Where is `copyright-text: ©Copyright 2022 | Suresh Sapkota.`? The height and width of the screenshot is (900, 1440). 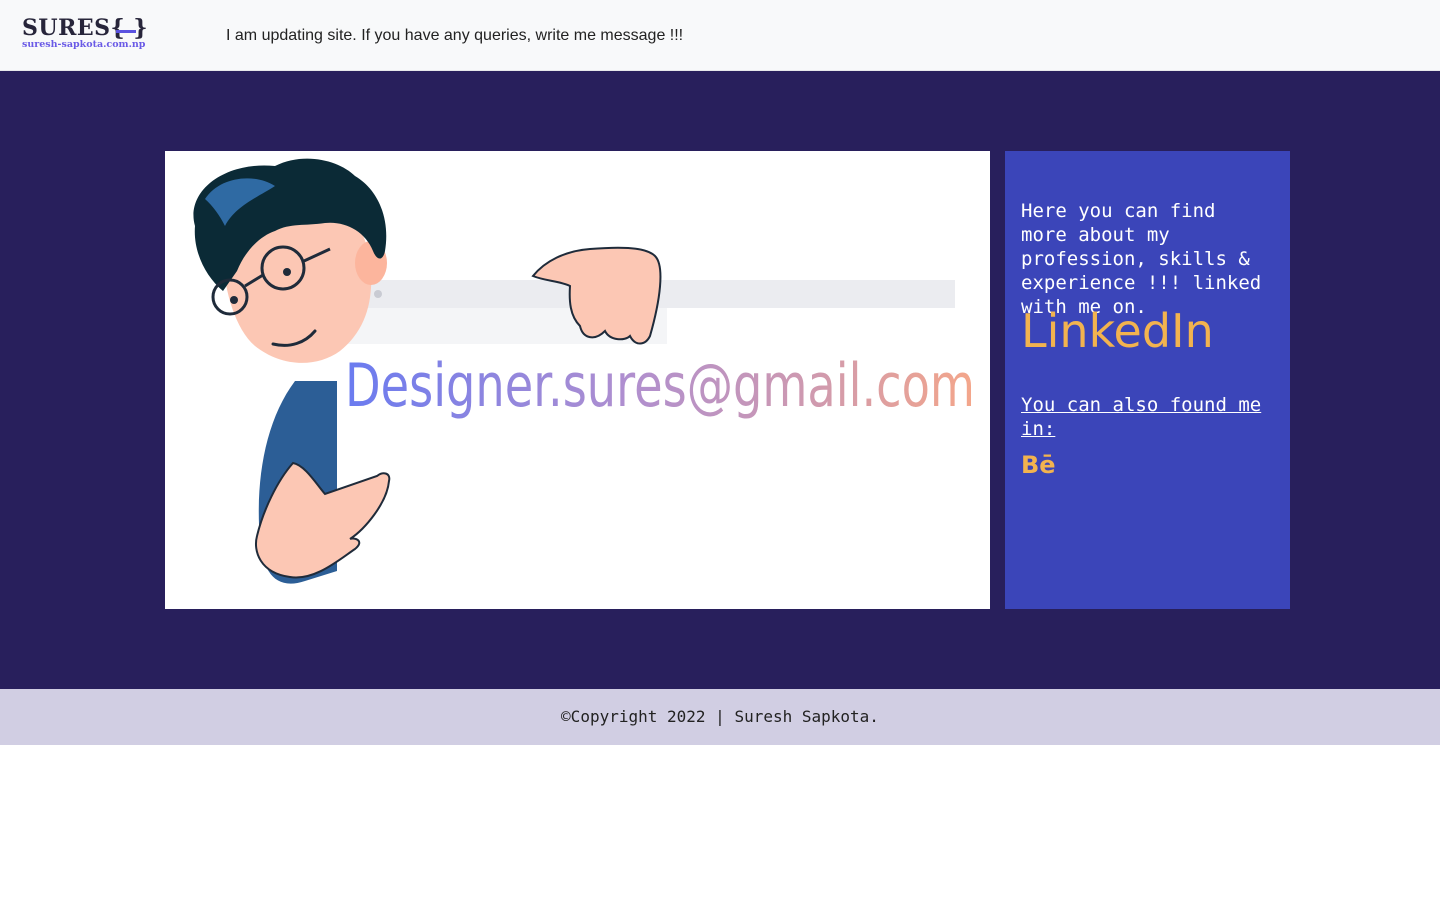 copyright-text: ©Copyright 2022 | Suresh Sapkota. is located at coordinates (720, 716).